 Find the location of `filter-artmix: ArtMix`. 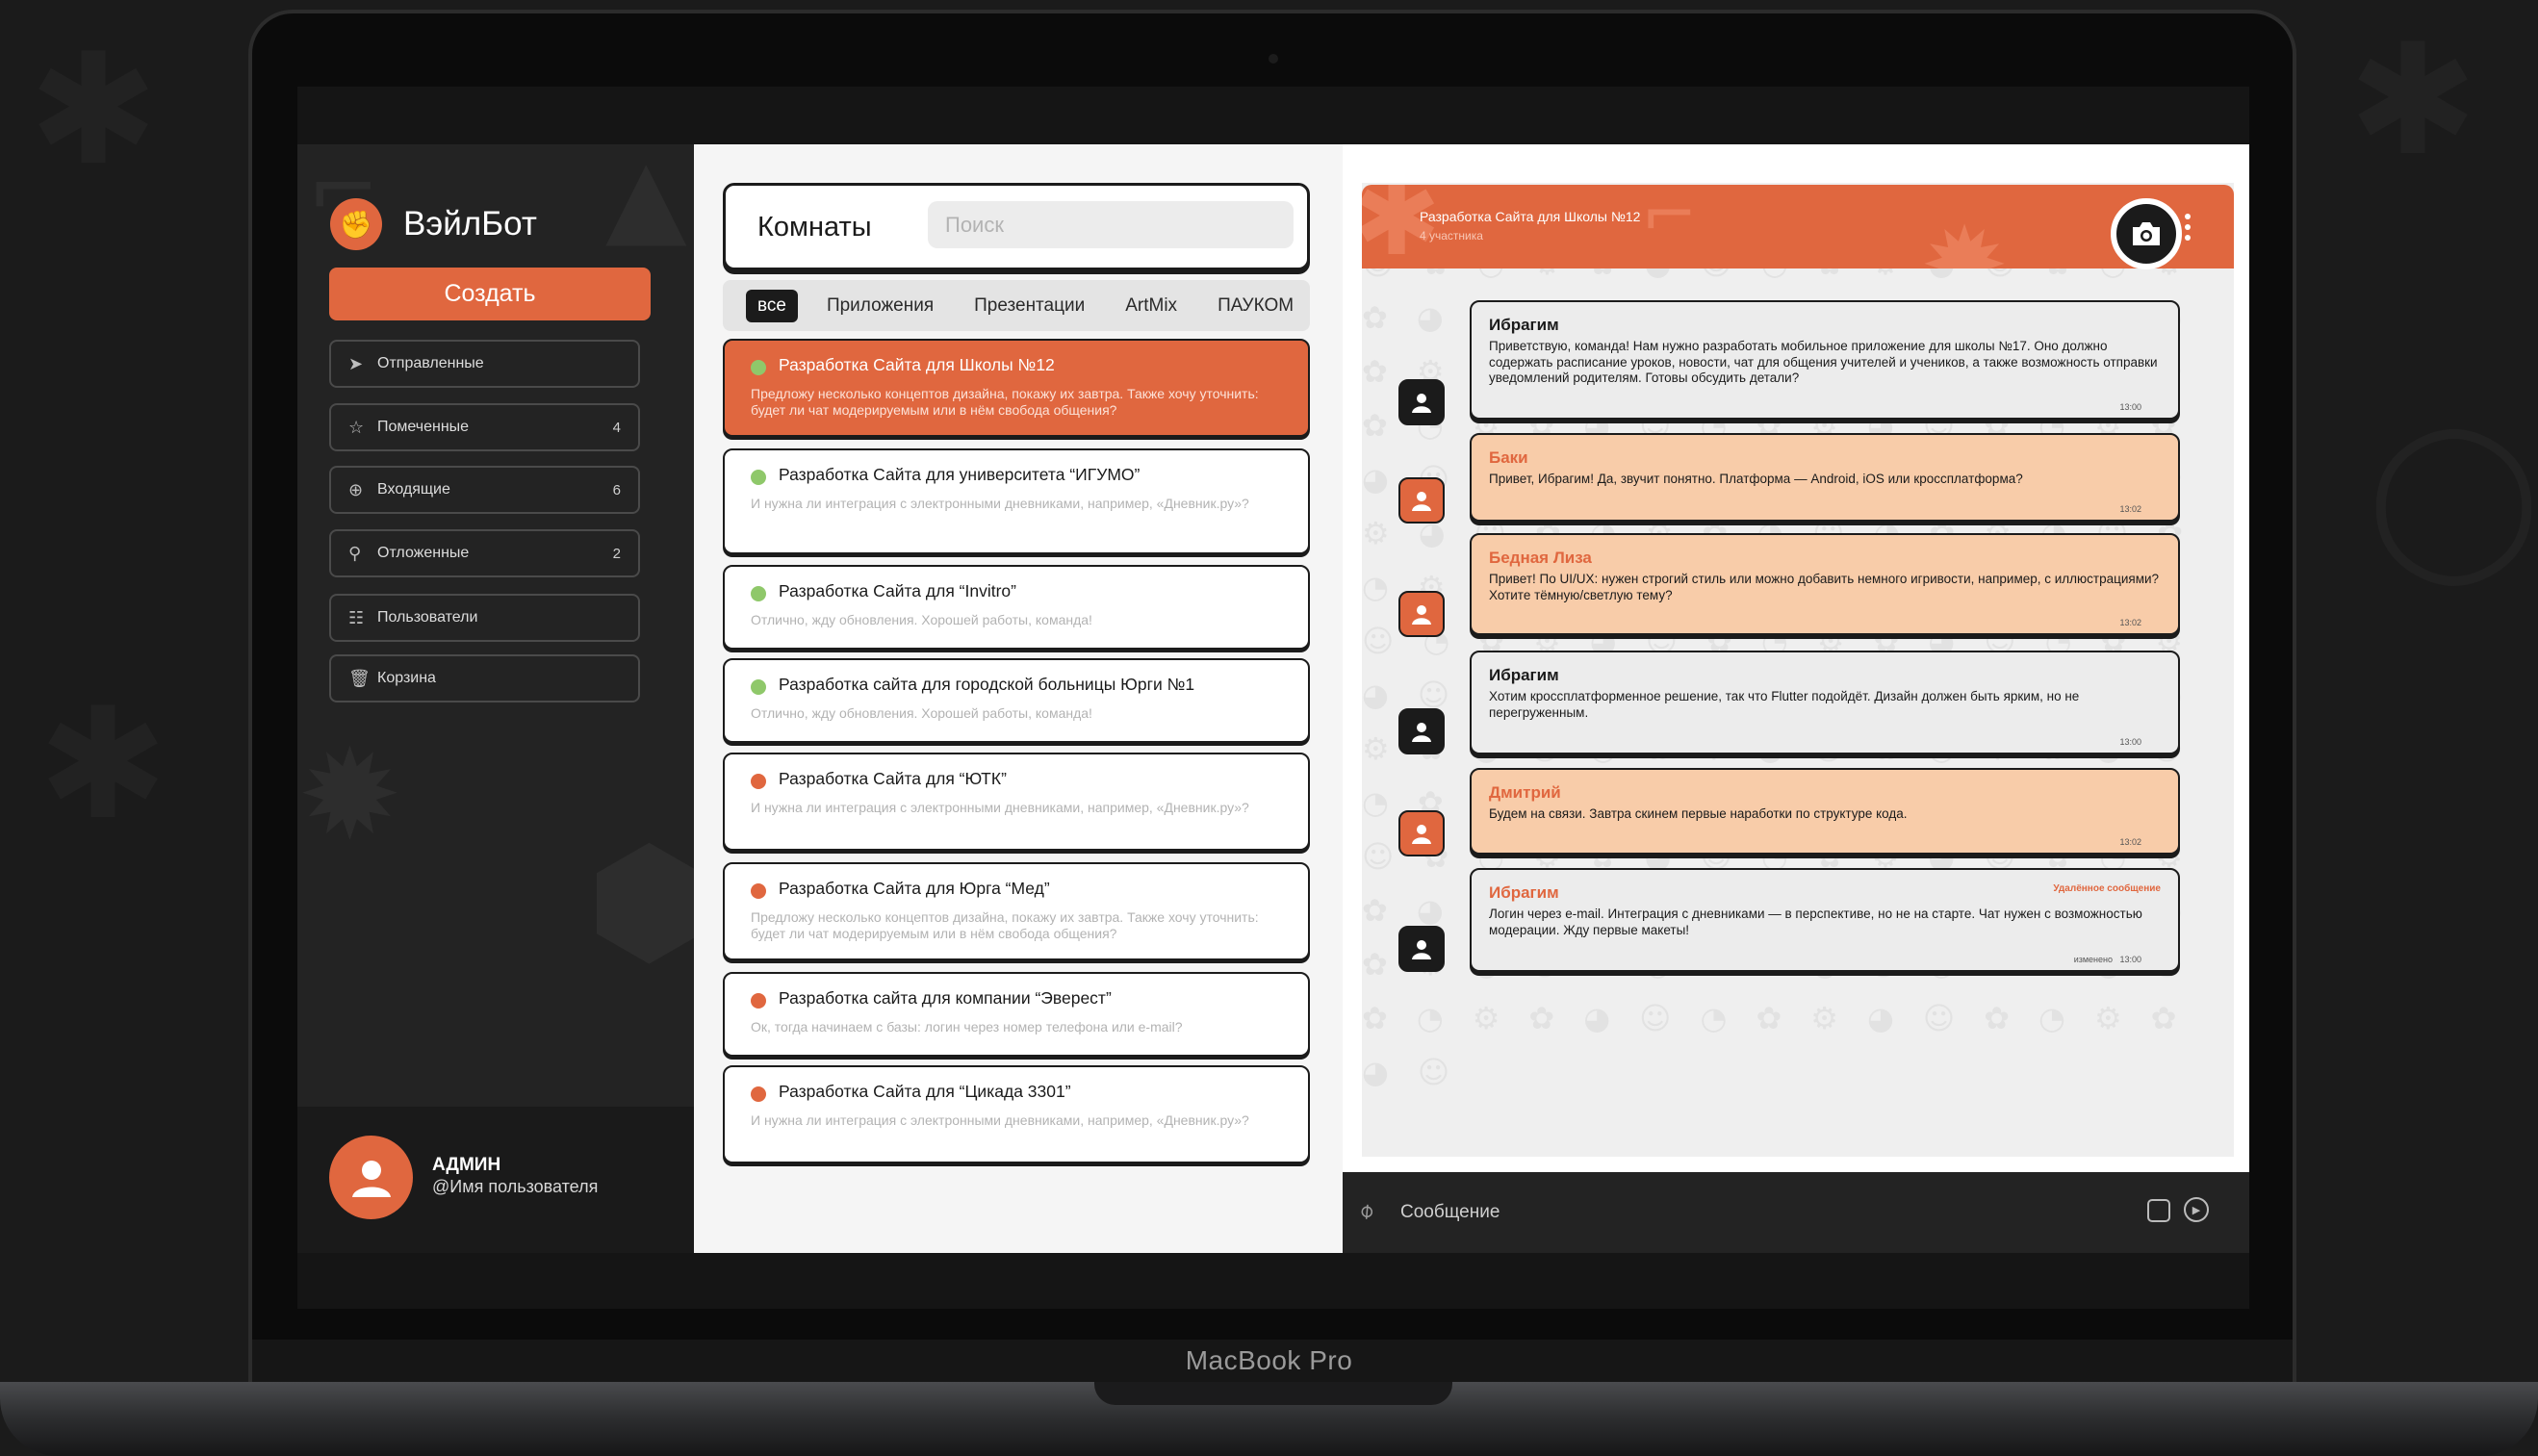

filter-artmix: ArtMix is located at coordinates (1151, 306).